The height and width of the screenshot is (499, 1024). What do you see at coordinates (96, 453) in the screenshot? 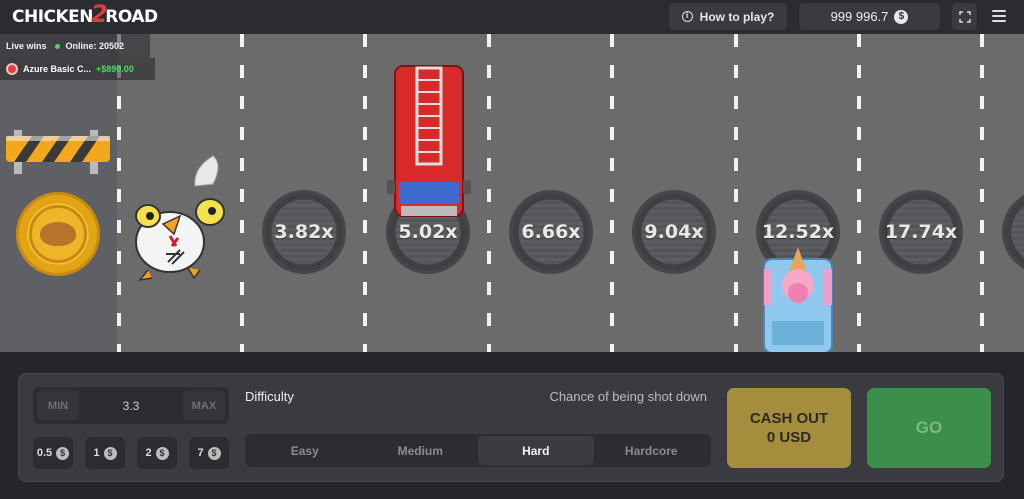
I see `chip-value: 1` at bounding box center [96, 453].